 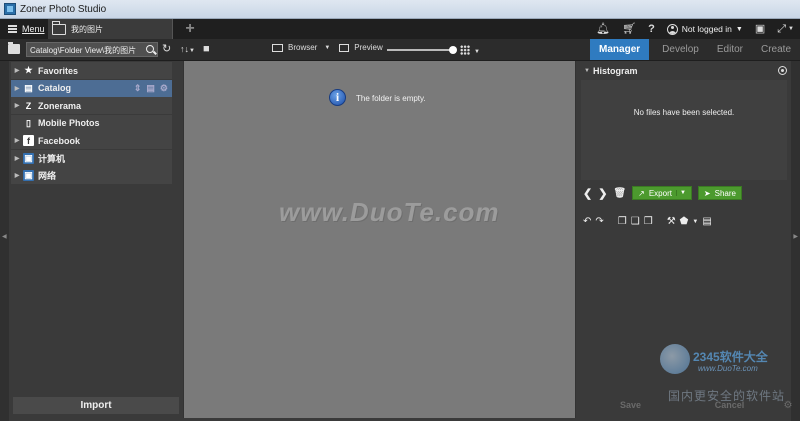 I want to click on tab-label: 我的图片, so click(x=87, y=29).